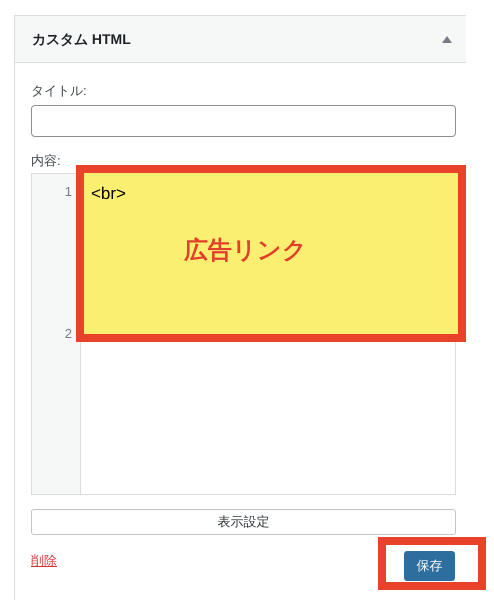  Describe the element at coordinates (44, 560) in the screenshot. I see `delete-link: 削除` at that location.